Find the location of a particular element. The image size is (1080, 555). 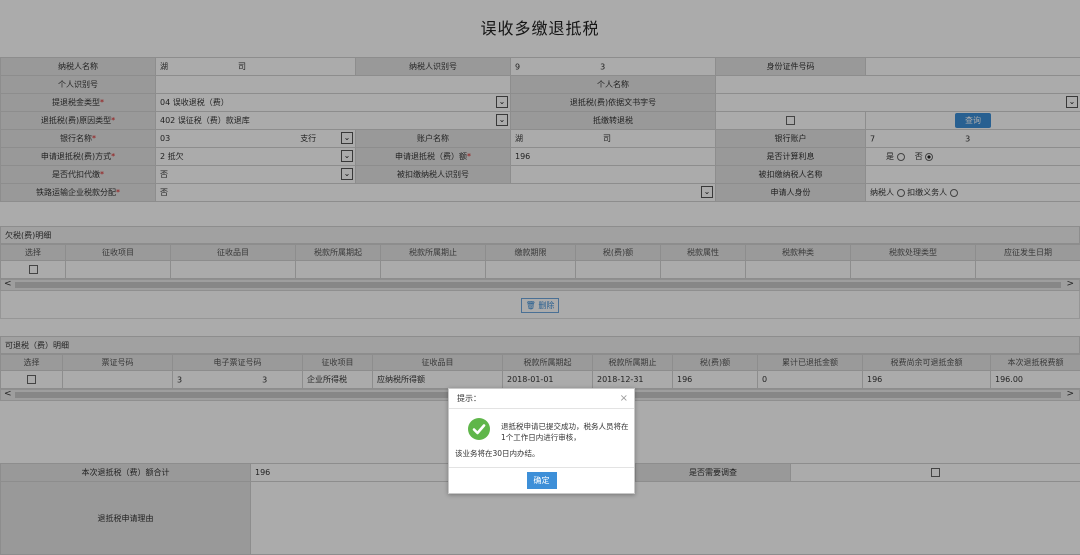

dialog-message-2: 该业务将在30日内办结。 is located at coordinates (497, 453).